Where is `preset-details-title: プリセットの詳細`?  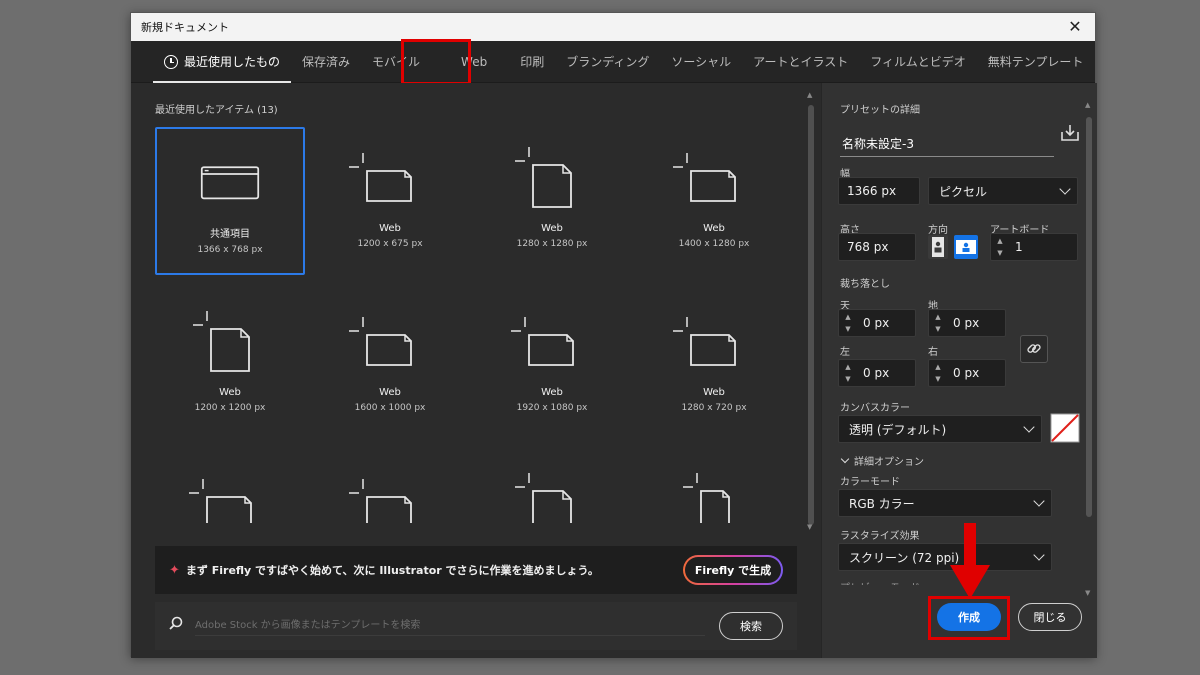 preset-details-title: プリセットの詳細 is located at coordinates (880, 110).